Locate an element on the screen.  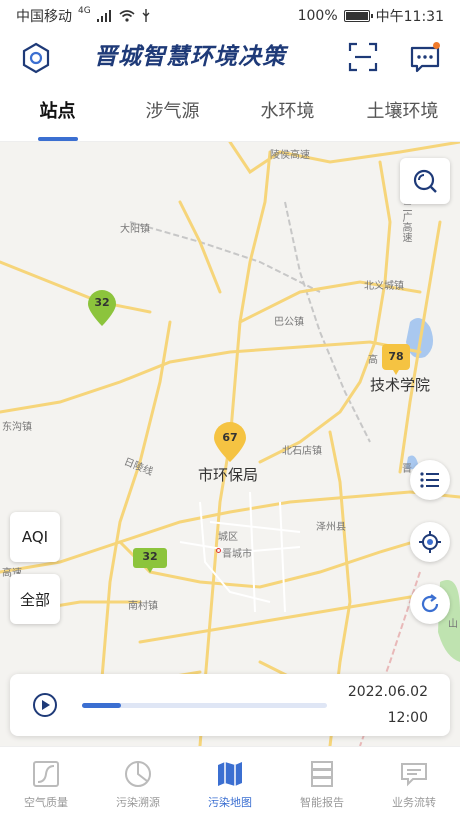
timeline-player: 2022.06.02 12:00 is located at coordinates (230, 705).